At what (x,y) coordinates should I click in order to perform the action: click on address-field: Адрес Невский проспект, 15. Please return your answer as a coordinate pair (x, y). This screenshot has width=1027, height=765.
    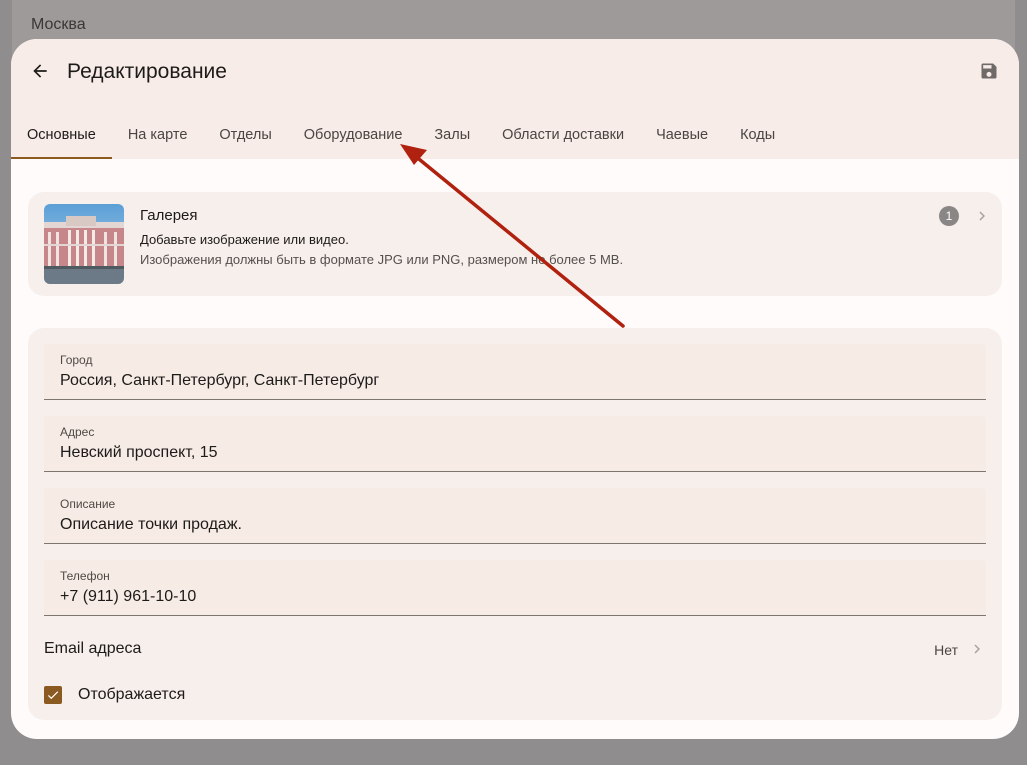
    Looking at the image, I should click on (515, 444).